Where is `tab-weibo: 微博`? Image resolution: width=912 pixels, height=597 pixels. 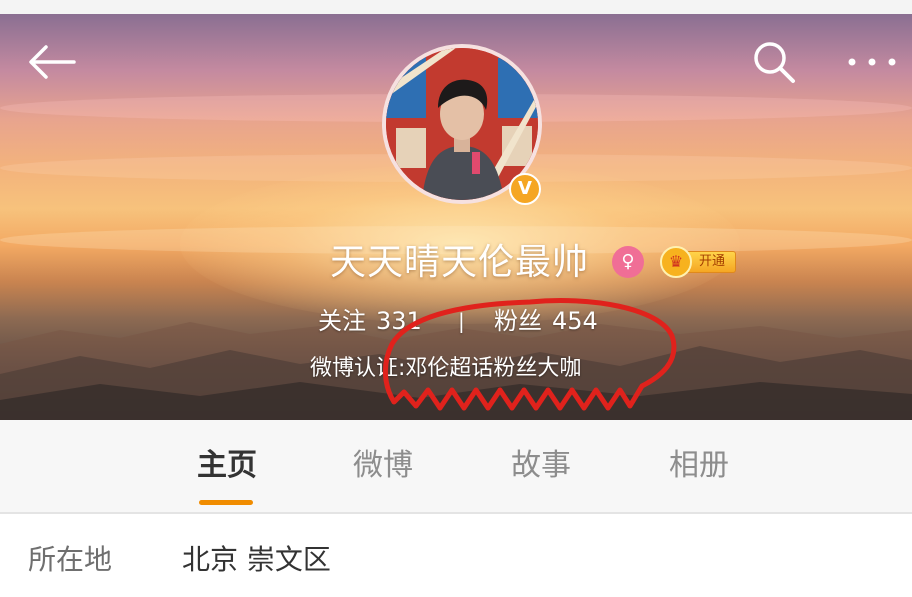
tab-weibo: 微博 is located at coordinates (383, 466).